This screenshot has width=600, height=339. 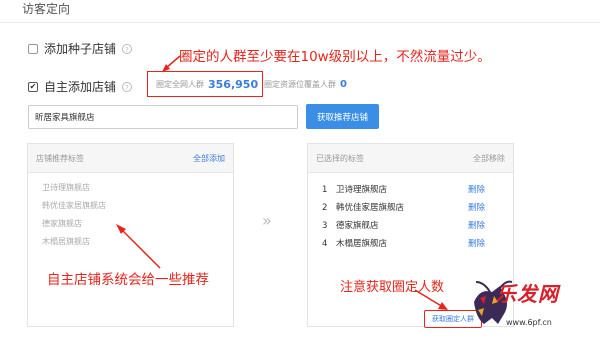 What do you see at coordinates (138, 246) in the screenshot?
I see `arrow-to-recommendations` at bounding box center [138, 246].